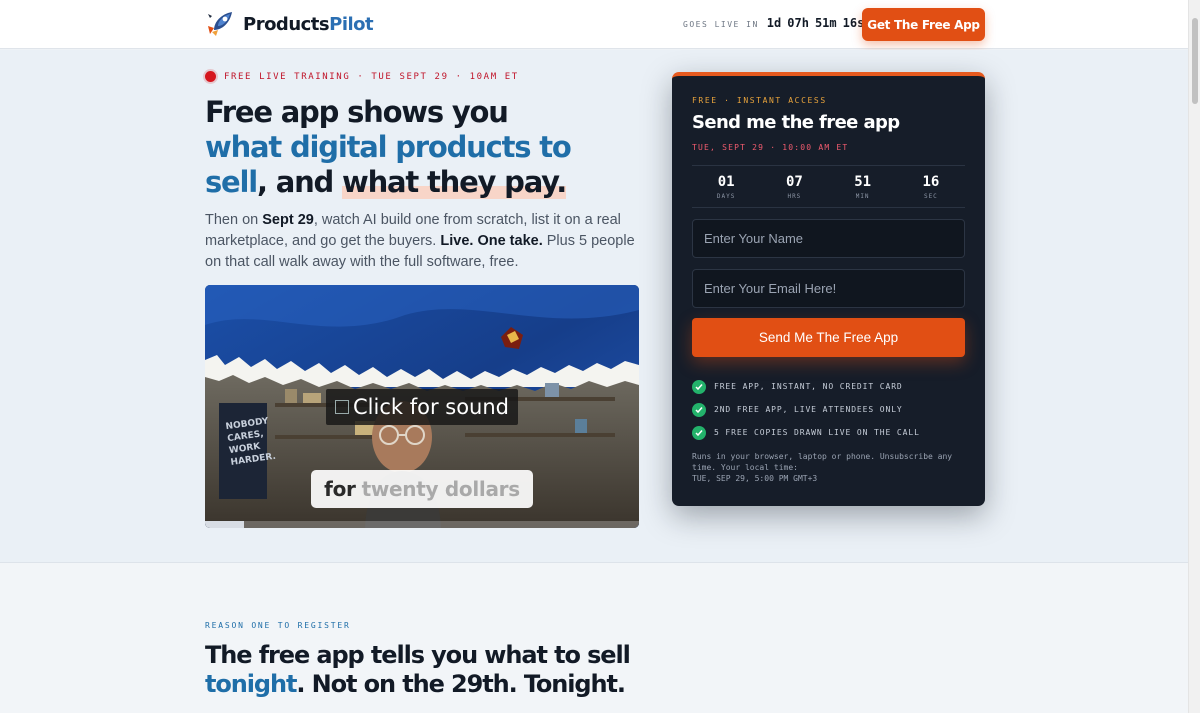 This screenshot has width=1200, height=713. What do you see at coordinates (1195, 61) in the screenshot?
I see `scrollbar-thumb` at bounding box center [1195, 61].